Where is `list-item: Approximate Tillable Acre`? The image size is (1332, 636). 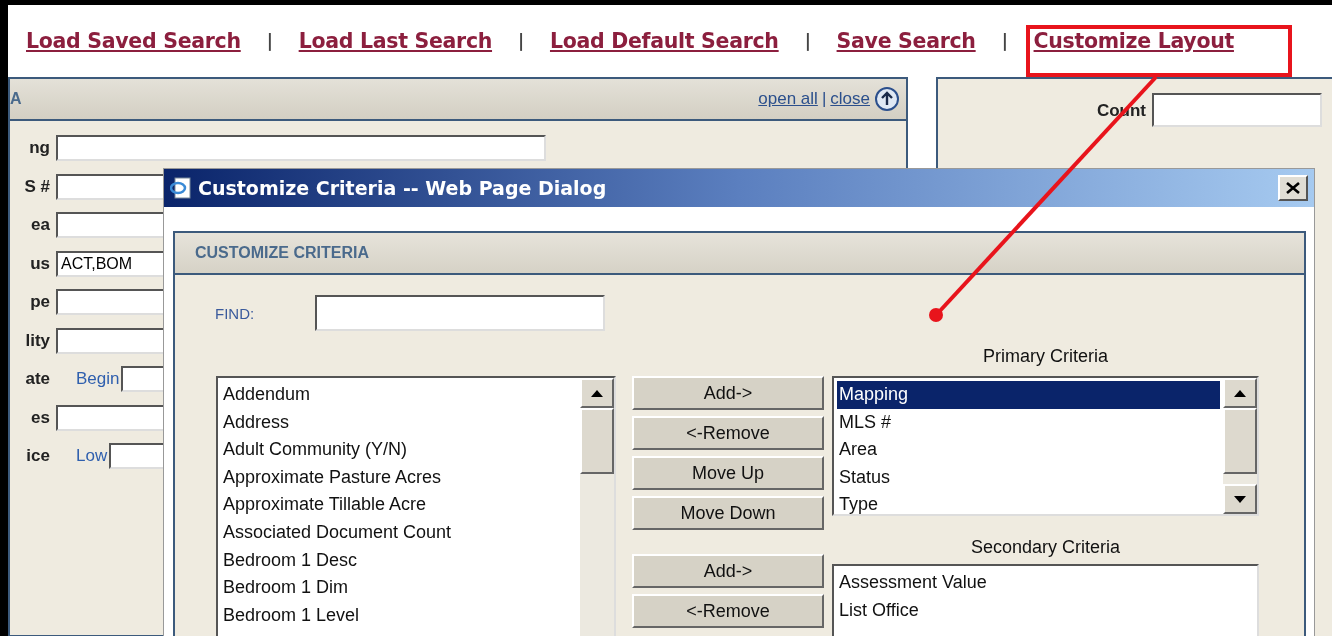 list-item: Approximate Tillable Acre is located at coordinates (399, 505).